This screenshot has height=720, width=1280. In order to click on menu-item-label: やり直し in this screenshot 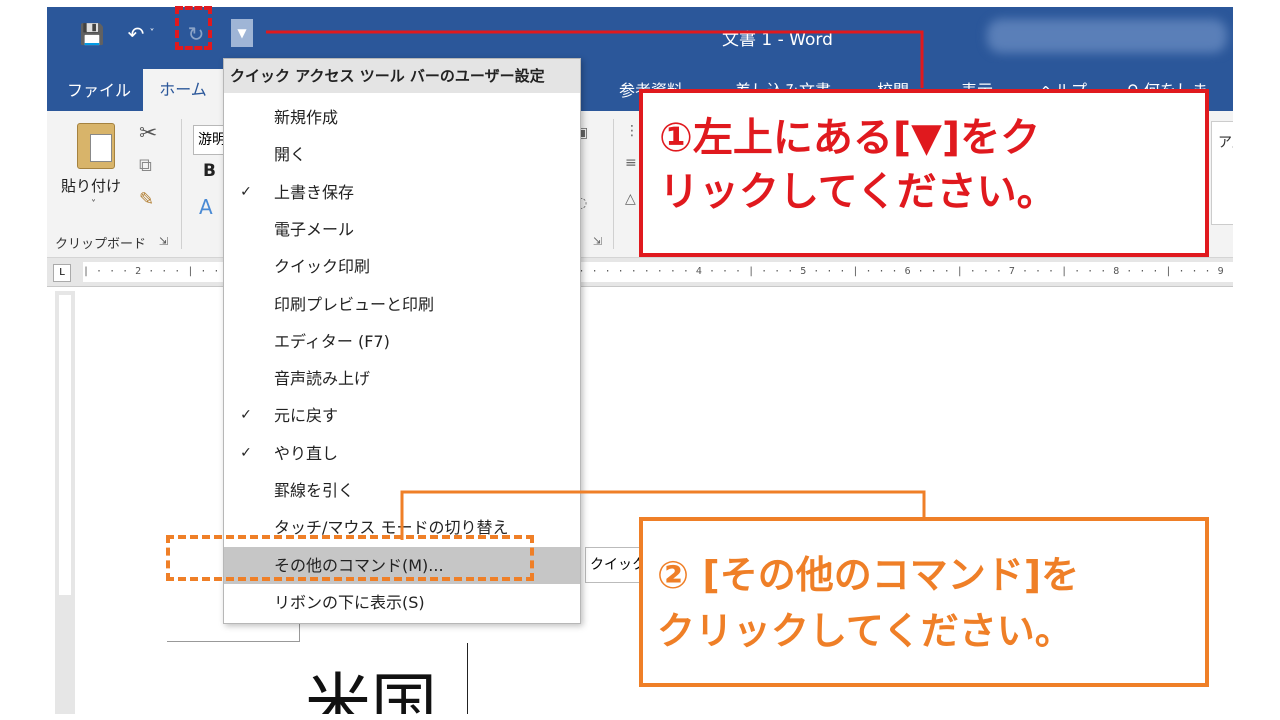, I will do `click(306, 453)`.